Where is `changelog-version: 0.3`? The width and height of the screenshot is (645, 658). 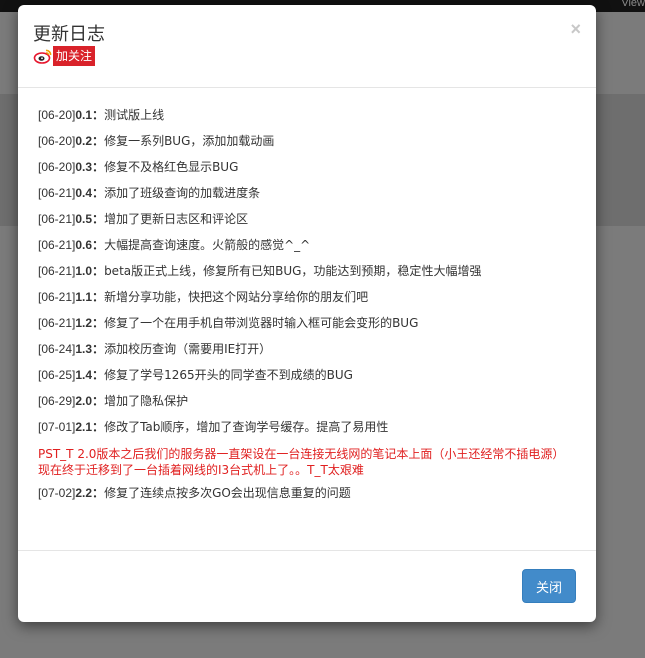 changelog-version: 0.3 is located at coordinates (84, 167).